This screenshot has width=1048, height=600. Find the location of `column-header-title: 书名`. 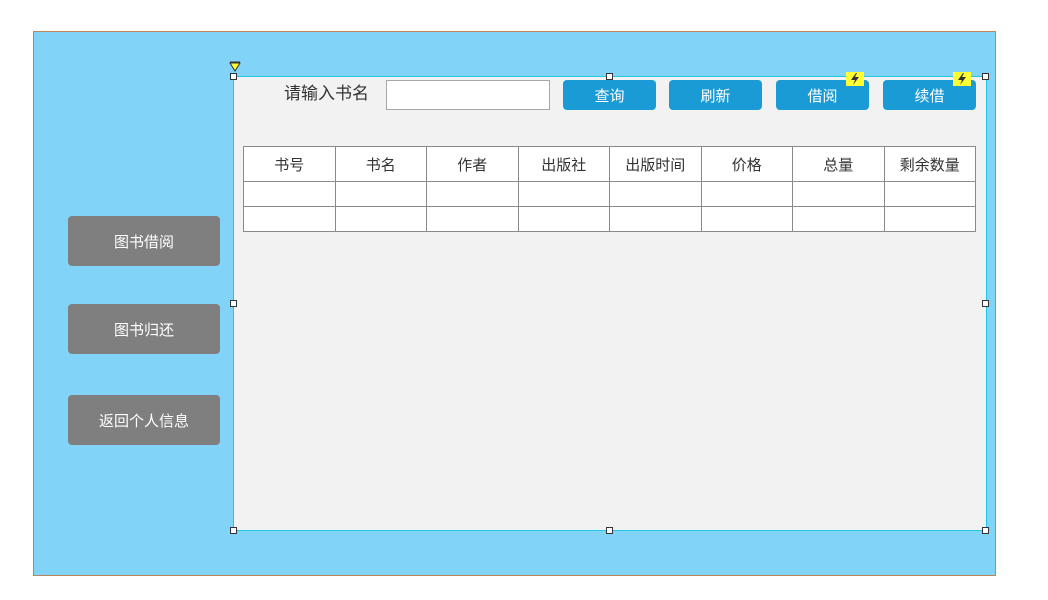

column-header-title: 书名 is located at coordinates (380, 164).